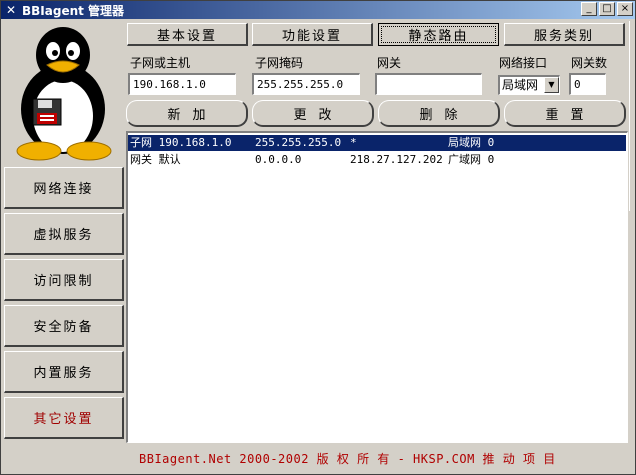 The image size is (636, 475). What do you see at coordinates (439, 113) in the screenshot?
I see `delete-button: 删除` at bounding box center [439, 113].